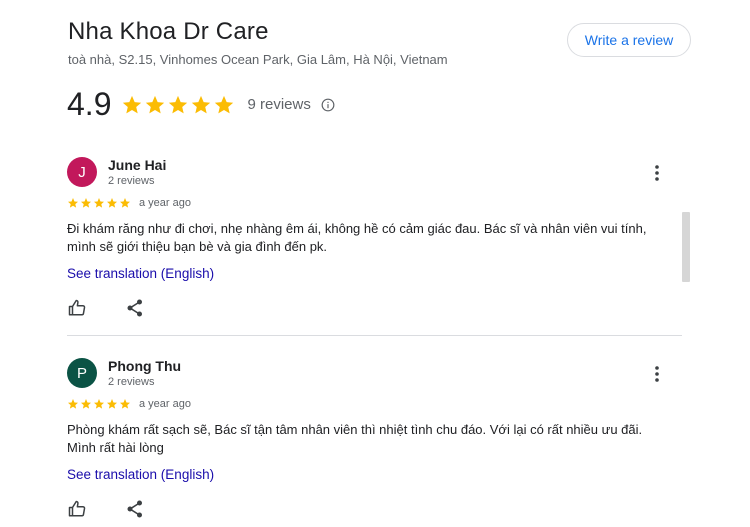 Image resolution: width=750 pixels, height=527 pixels. I want to click on info-icon, so click(328, 105).